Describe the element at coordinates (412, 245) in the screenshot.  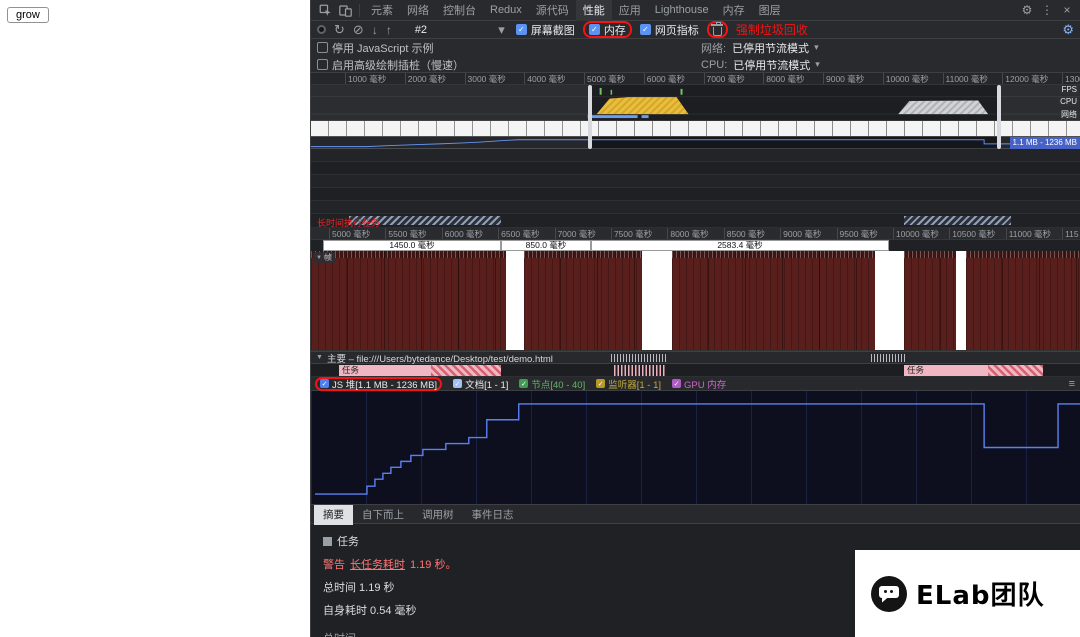
I see `frame-duration-bar: 1450.0 毫秒` at that location.